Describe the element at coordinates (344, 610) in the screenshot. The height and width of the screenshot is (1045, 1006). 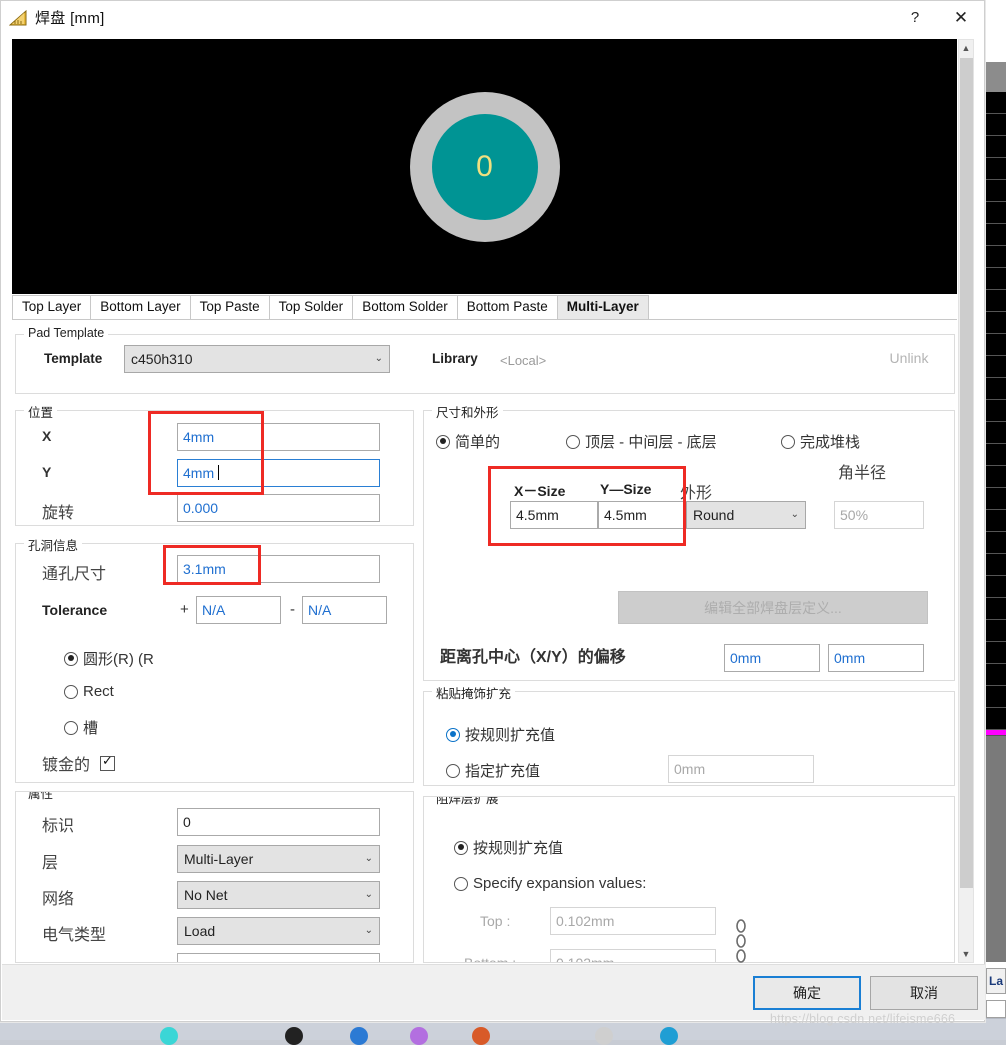
I see `tolerance-minus-input: N/A` at that location.